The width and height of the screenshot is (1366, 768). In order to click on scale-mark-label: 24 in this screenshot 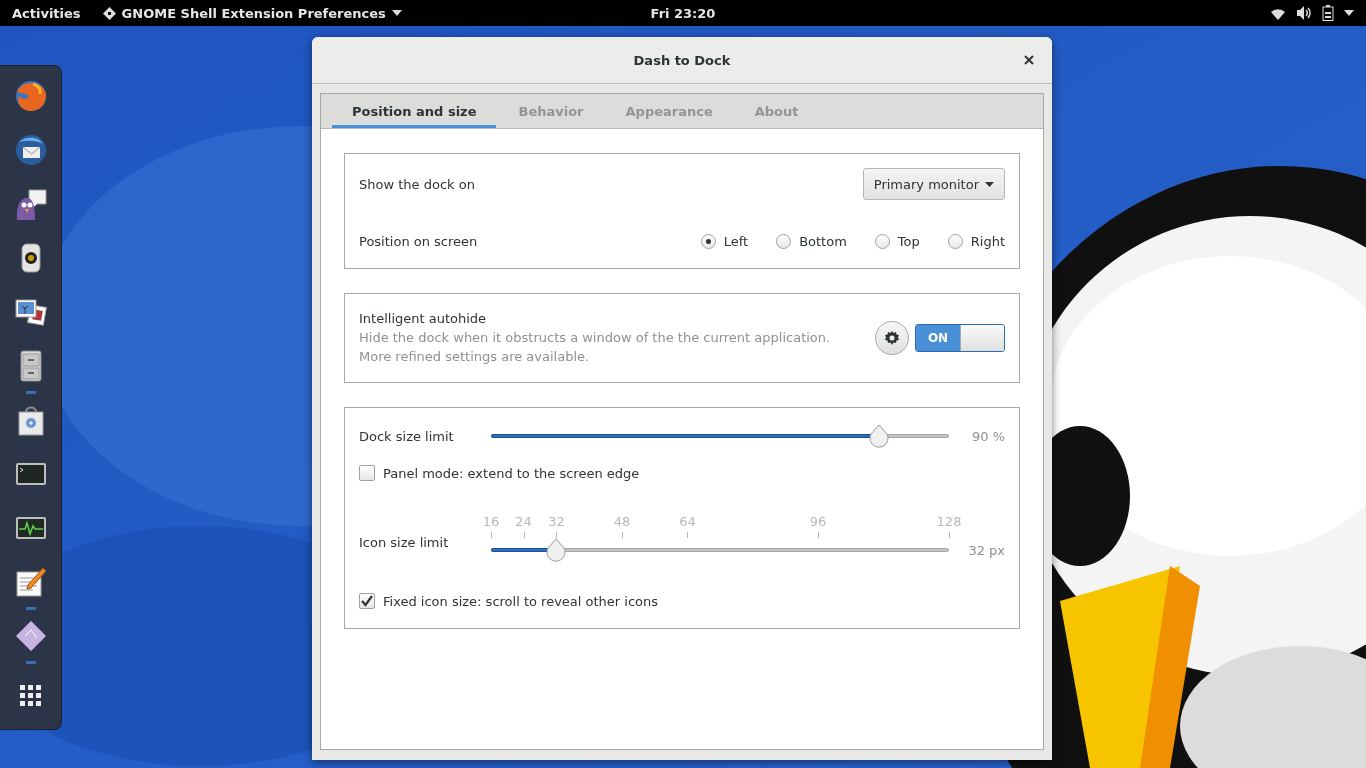, I will do `click(523, 521)`.